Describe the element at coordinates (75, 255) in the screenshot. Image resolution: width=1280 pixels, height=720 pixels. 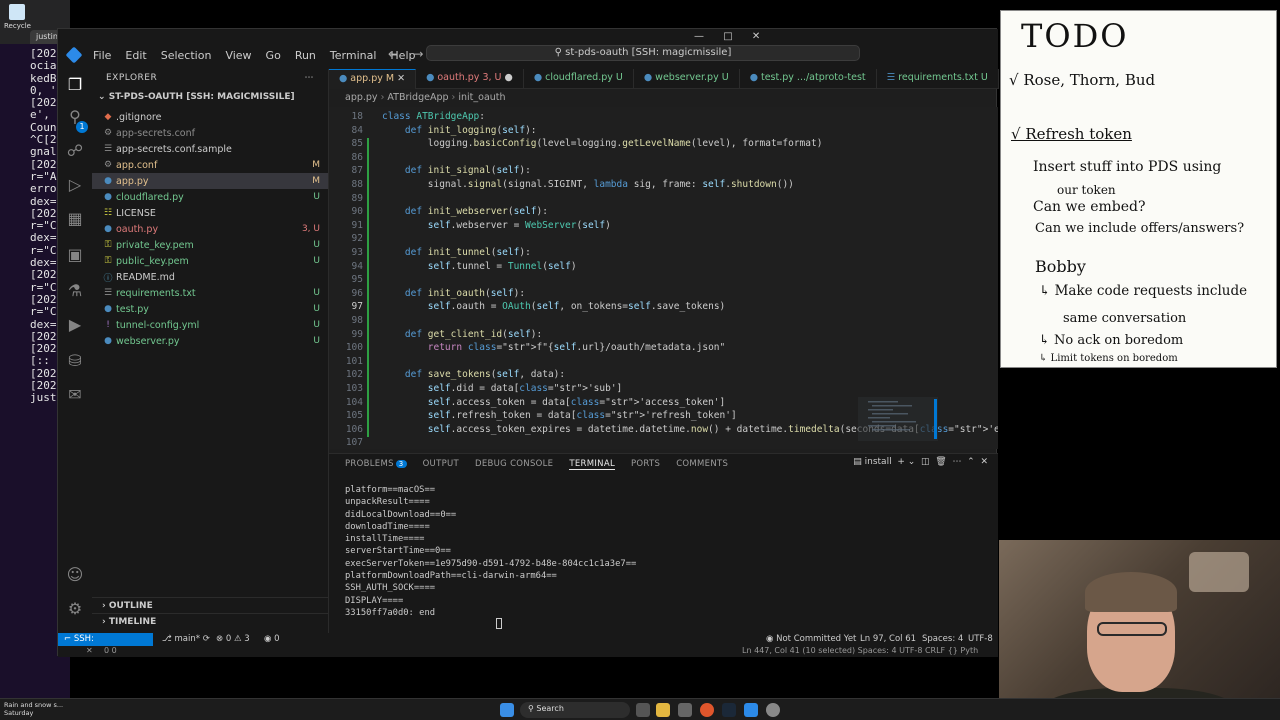
I see `remote-explorer-icon: ▣` at that location.